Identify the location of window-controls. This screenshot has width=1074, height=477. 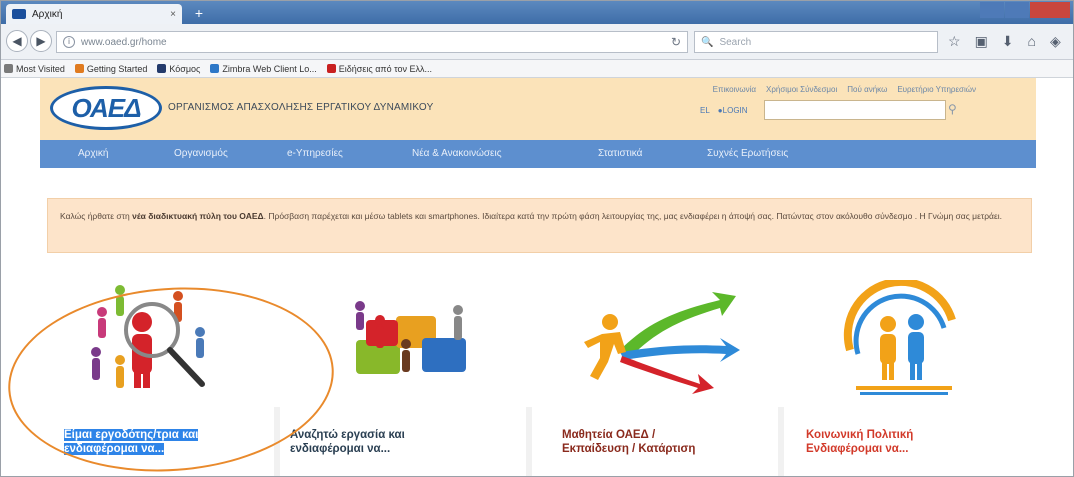
(1025, 10).